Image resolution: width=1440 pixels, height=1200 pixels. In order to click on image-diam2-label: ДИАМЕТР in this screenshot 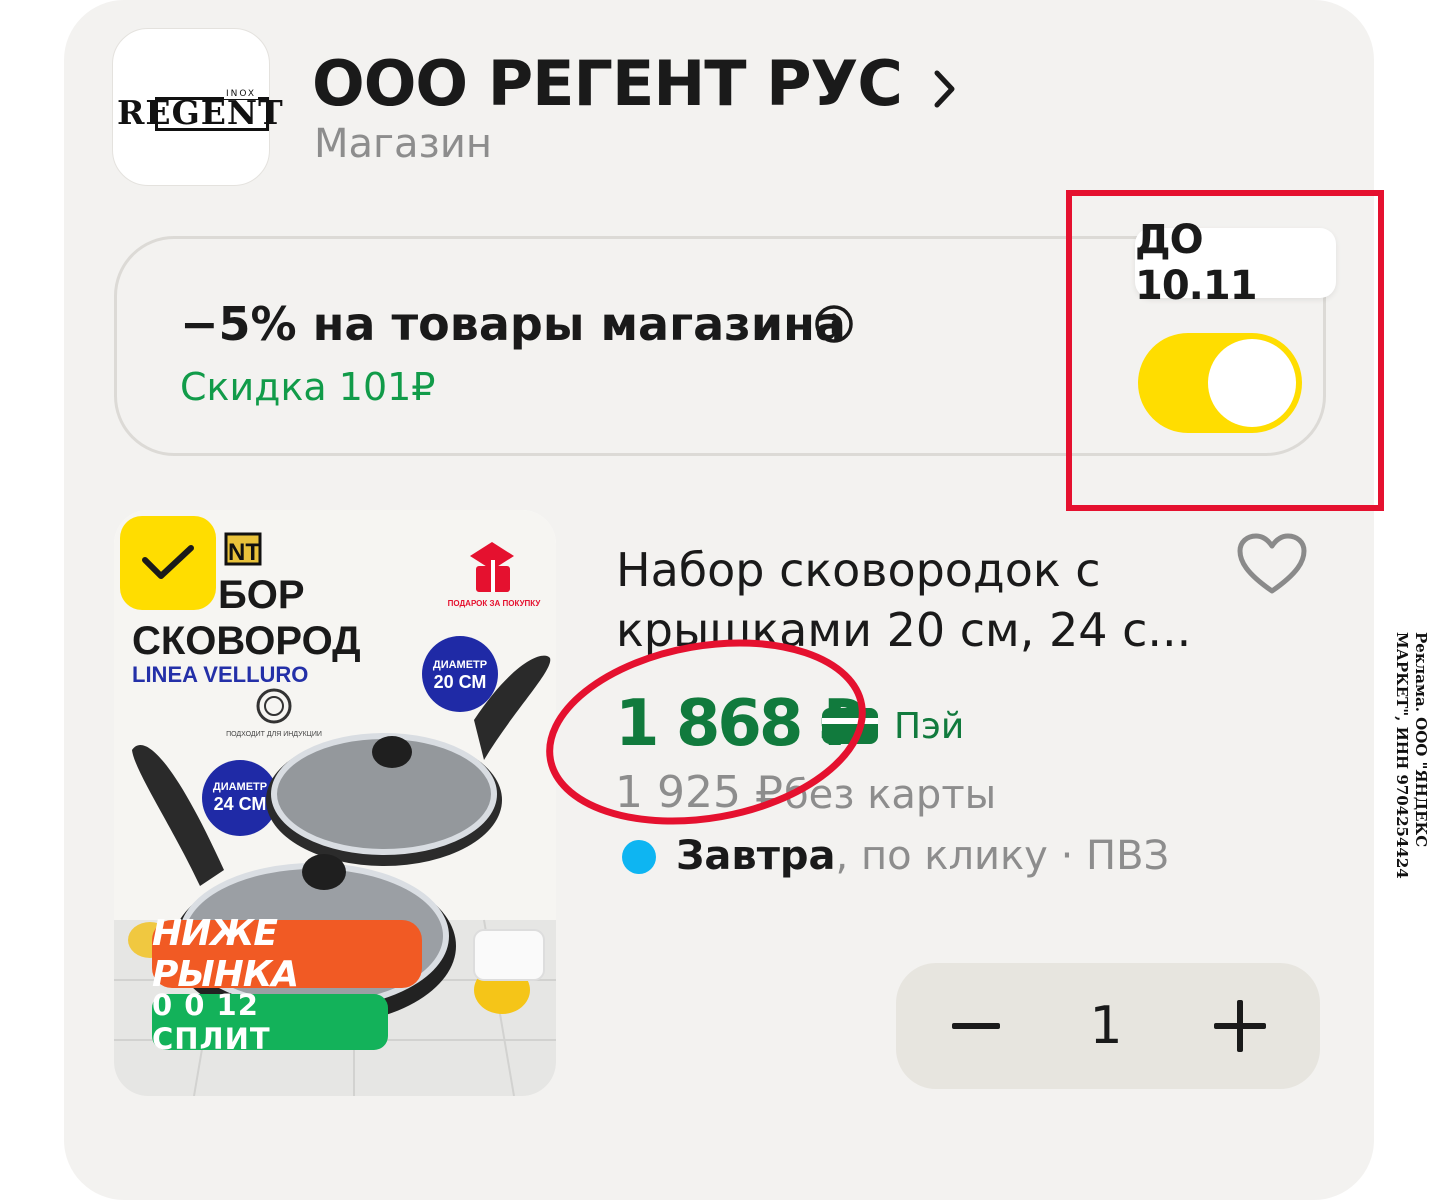, I will do `click(240, 787)`.